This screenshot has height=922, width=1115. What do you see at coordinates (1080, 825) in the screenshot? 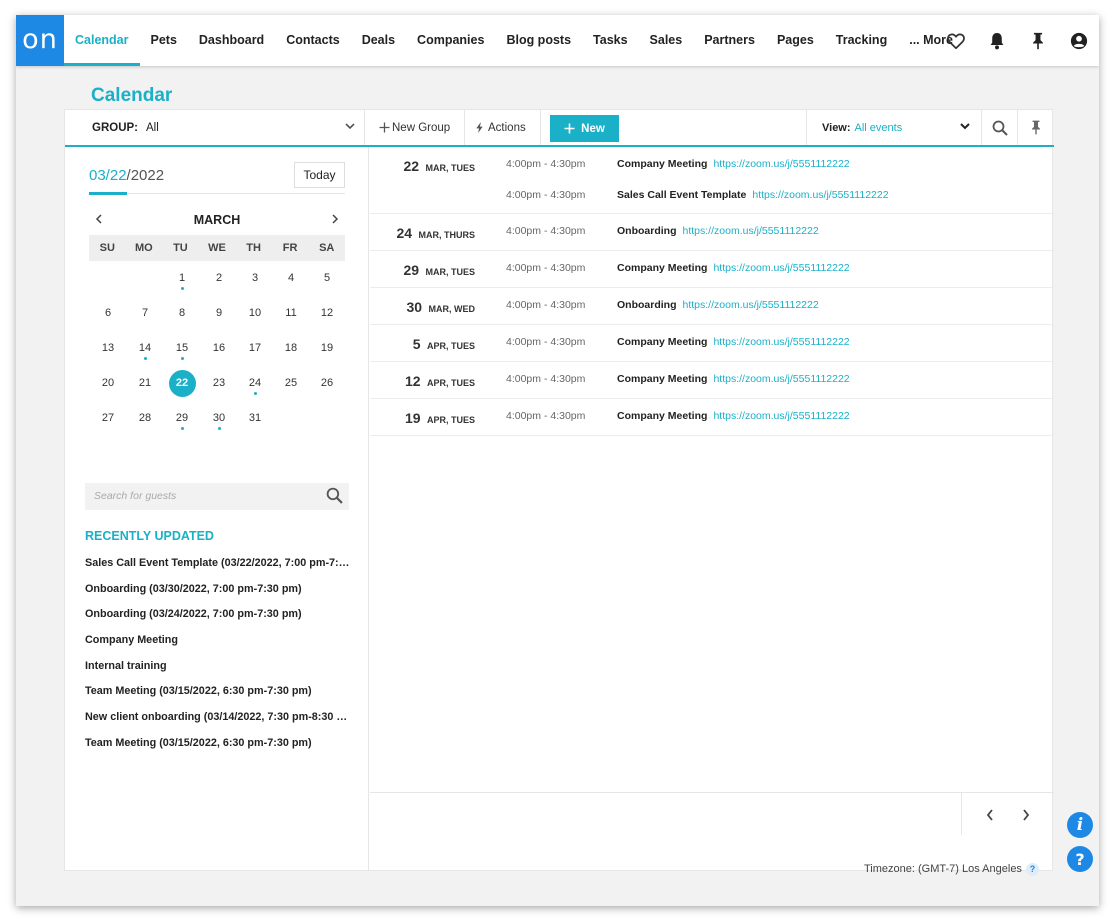
I see `info-icon: i` at bounding box center [1080, 825].